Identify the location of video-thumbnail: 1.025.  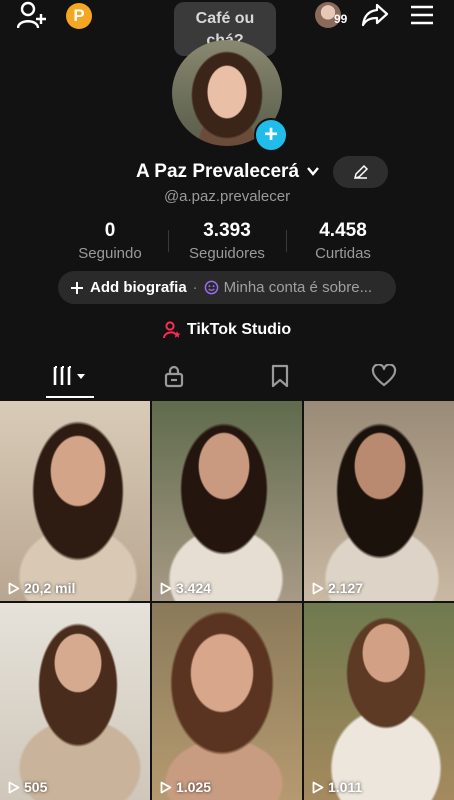
(227, 701).